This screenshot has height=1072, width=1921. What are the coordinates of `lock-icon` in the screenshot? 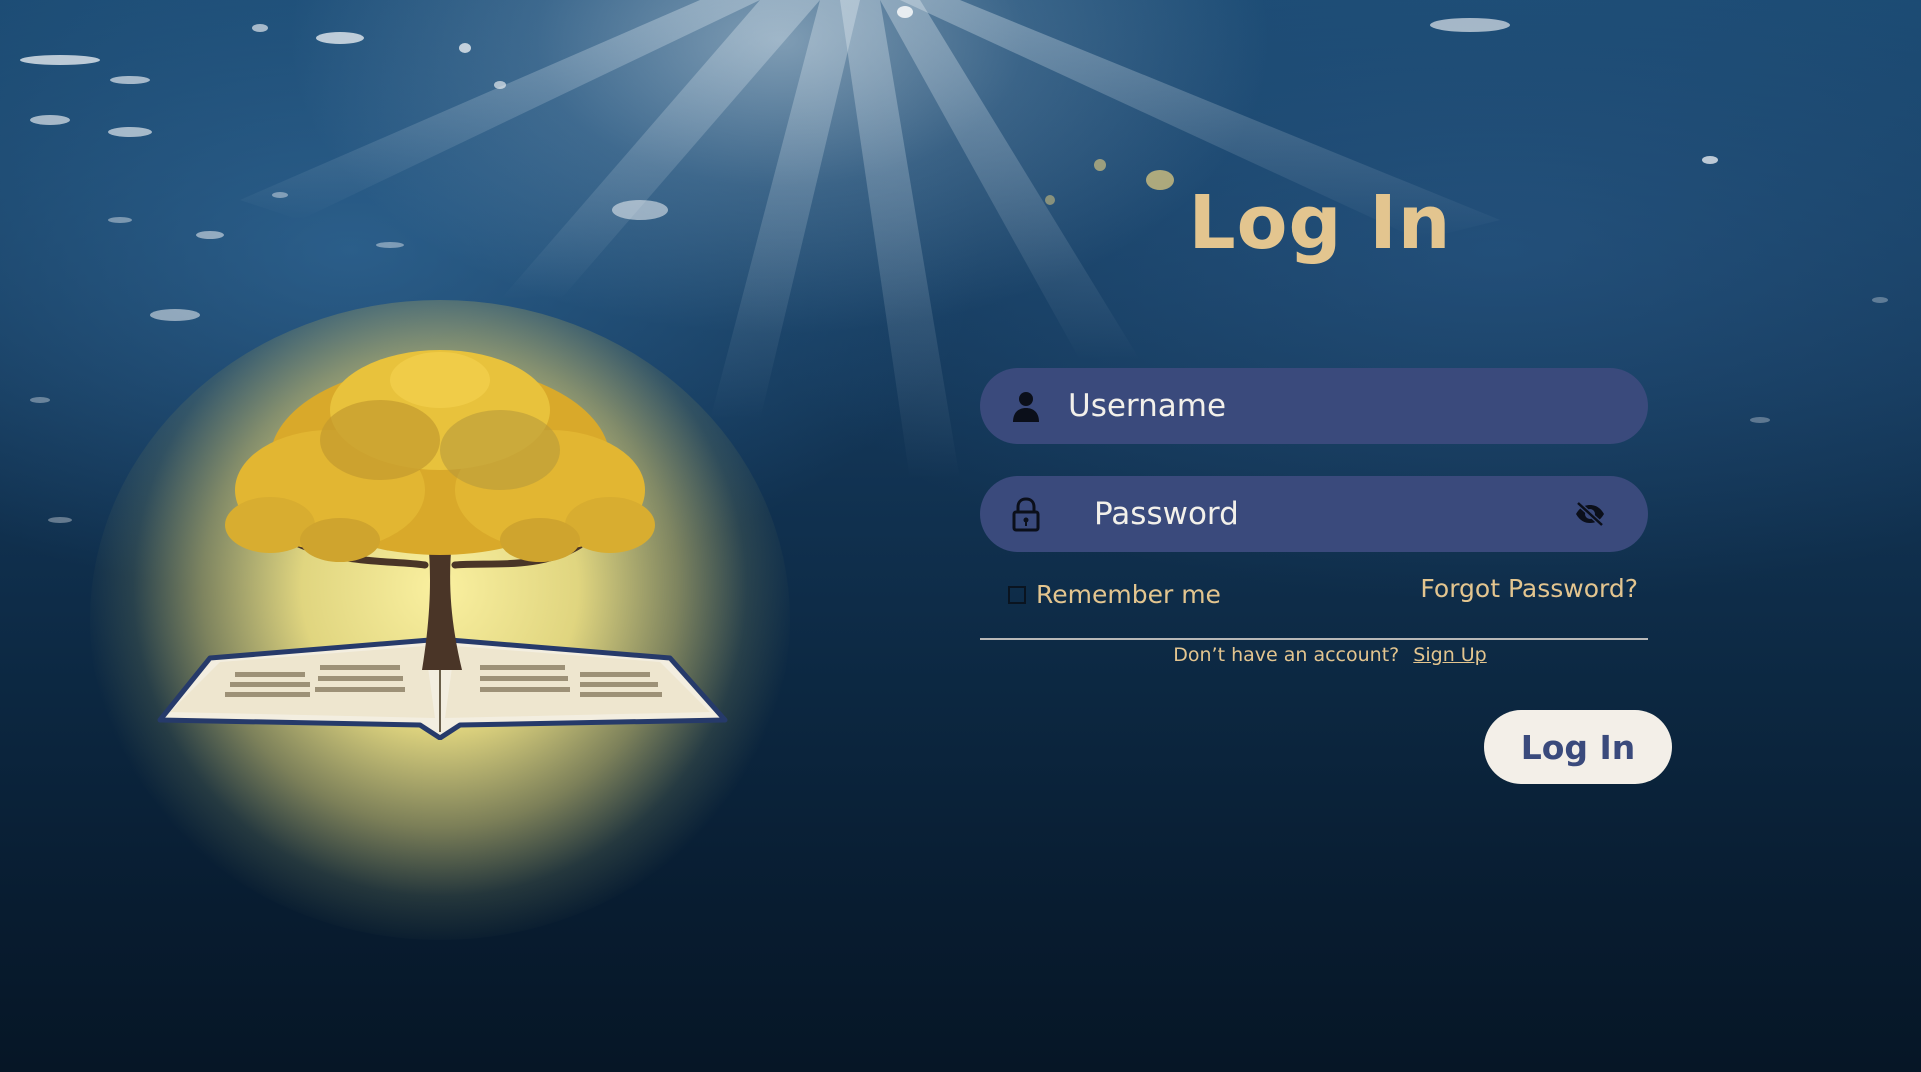 It's located at (1026, 514).